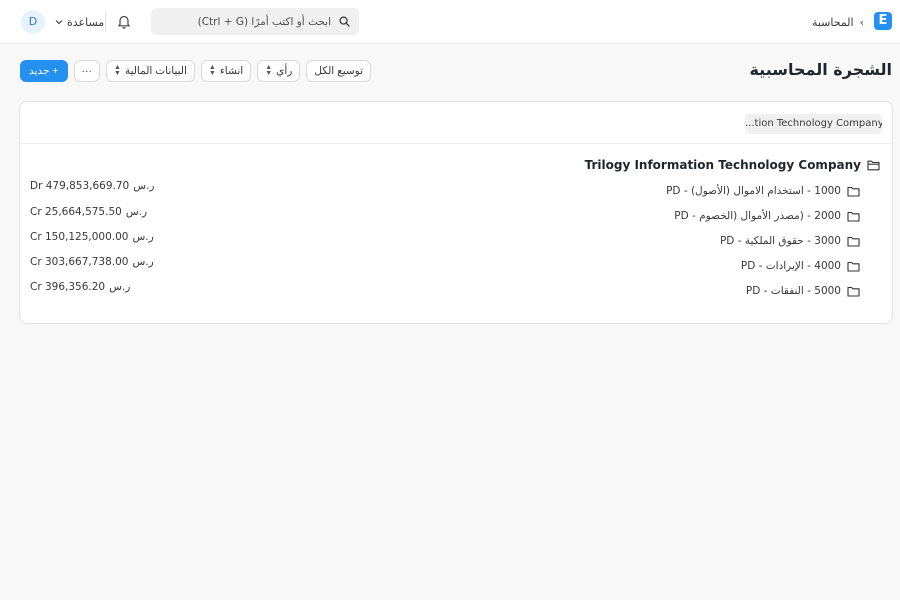  I want to click on folder-open-icon, so click(873, 165).